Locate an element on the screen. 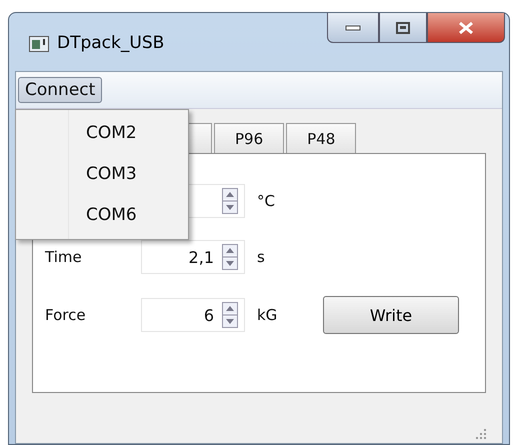  tab: P96 is located at coordinates (249, 138).